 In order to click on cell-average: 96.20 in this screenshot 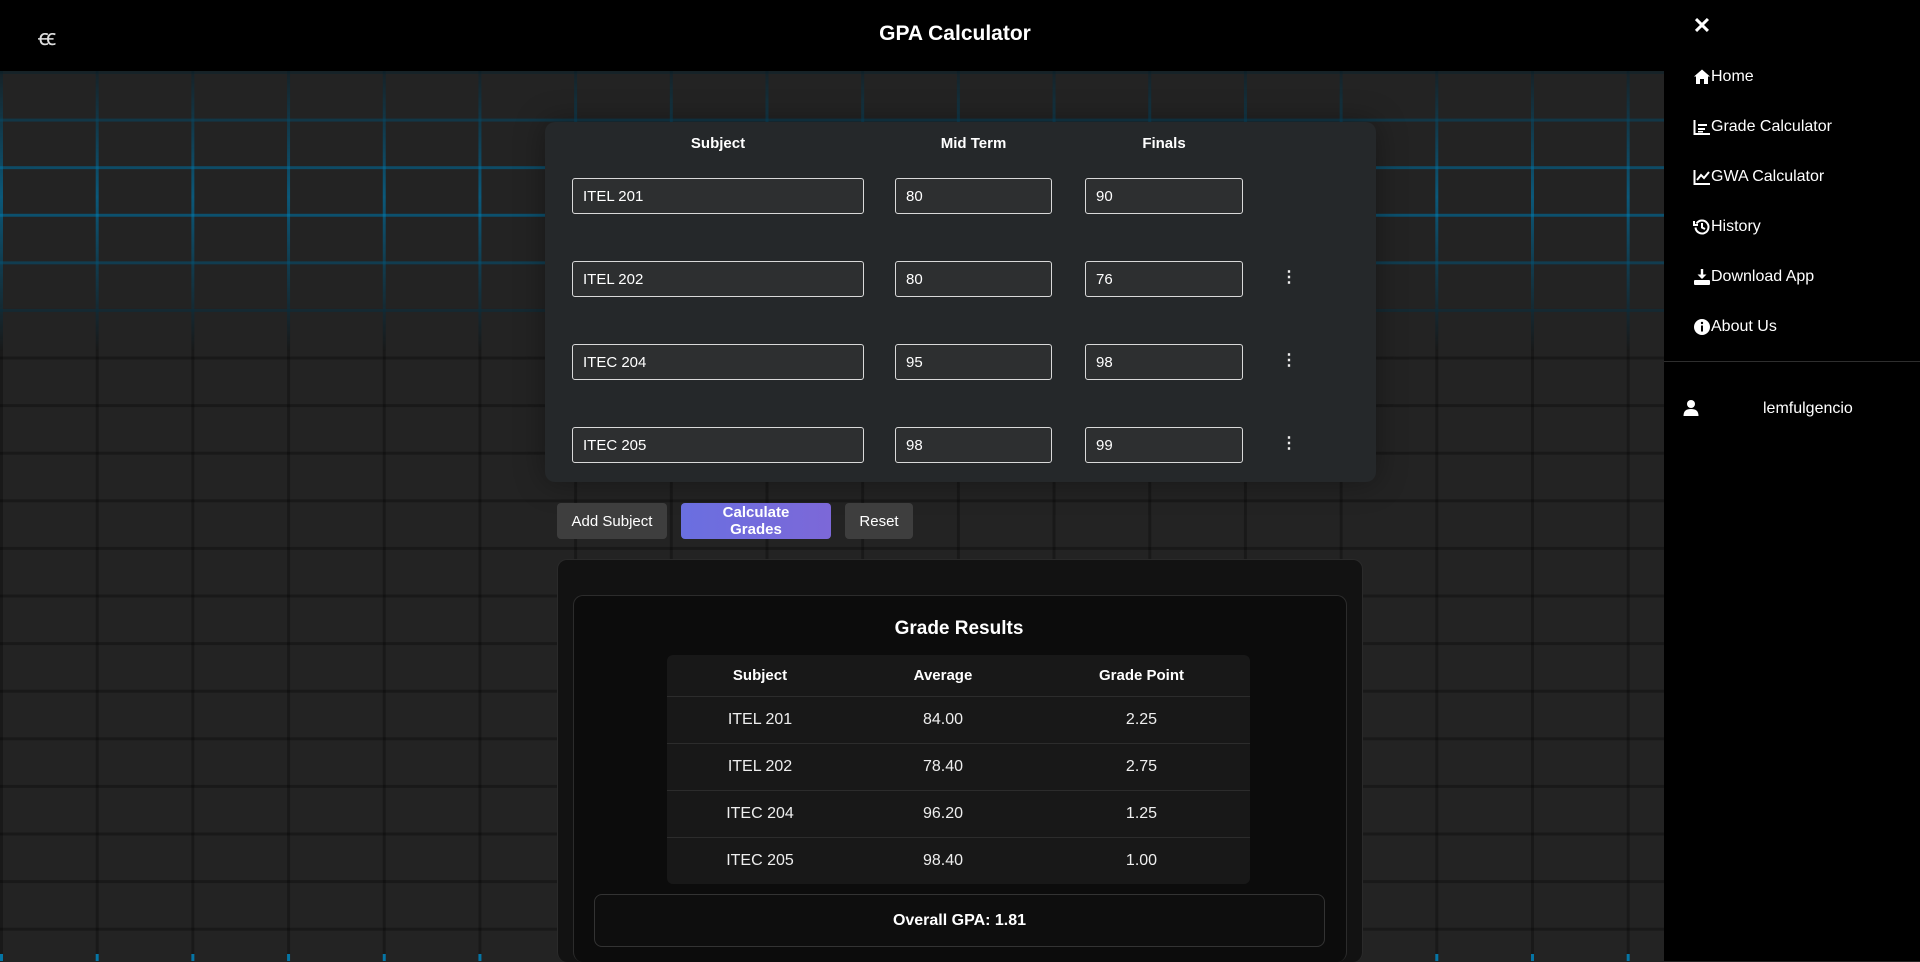, I will do `click(943, 813)`.